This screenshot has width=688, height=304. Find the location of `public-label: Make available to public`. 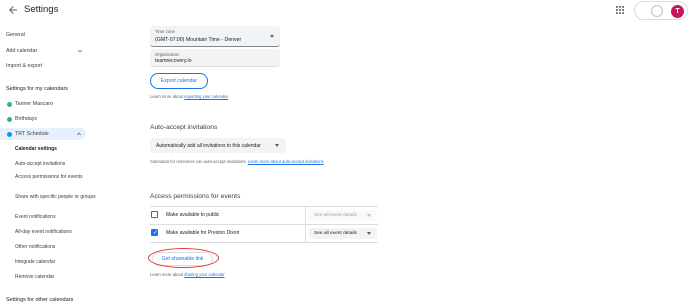

public-label: Make available to public is located at coordinates (193, 215).